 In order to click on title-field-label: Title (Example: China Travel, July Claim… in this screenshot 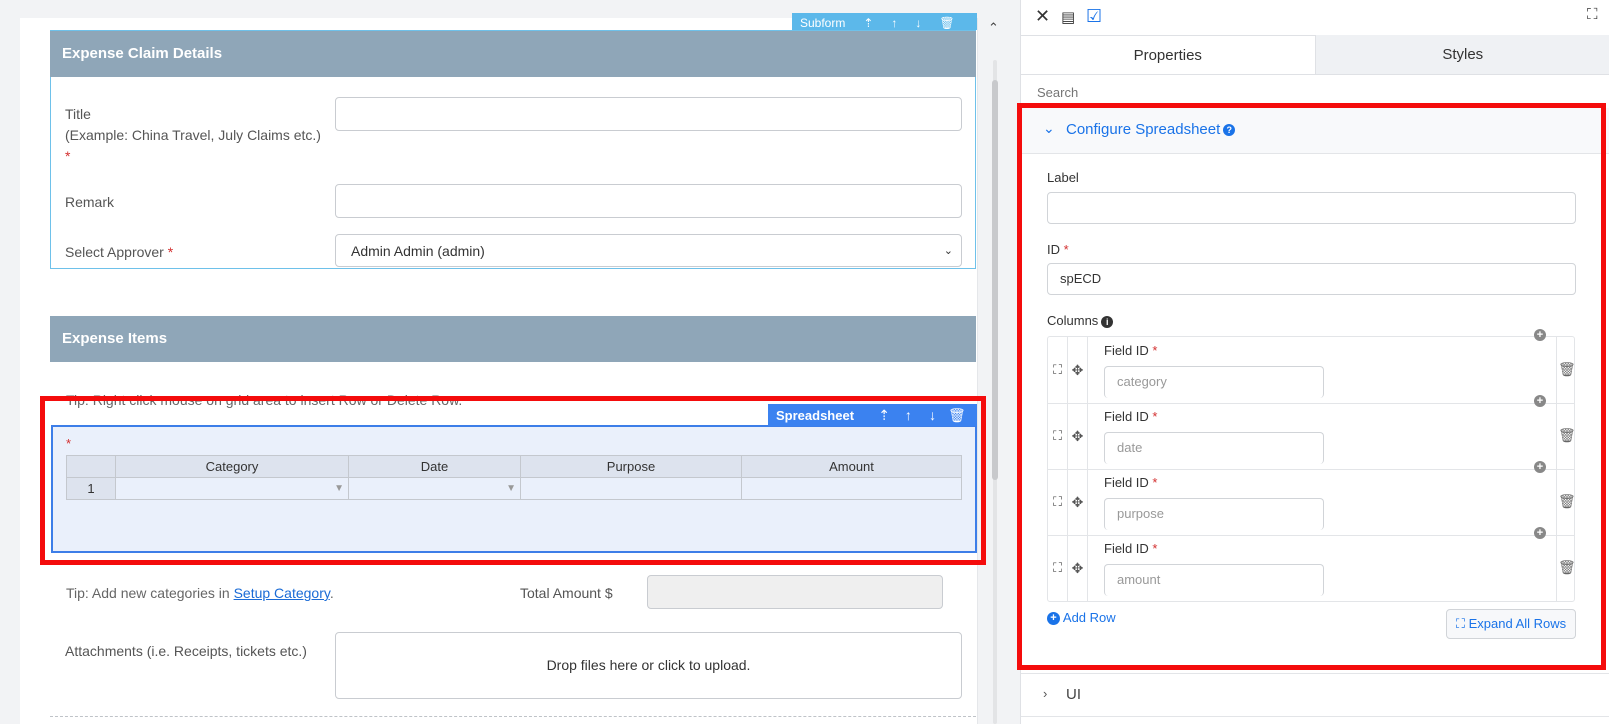, I will do `click(193, 135)`.